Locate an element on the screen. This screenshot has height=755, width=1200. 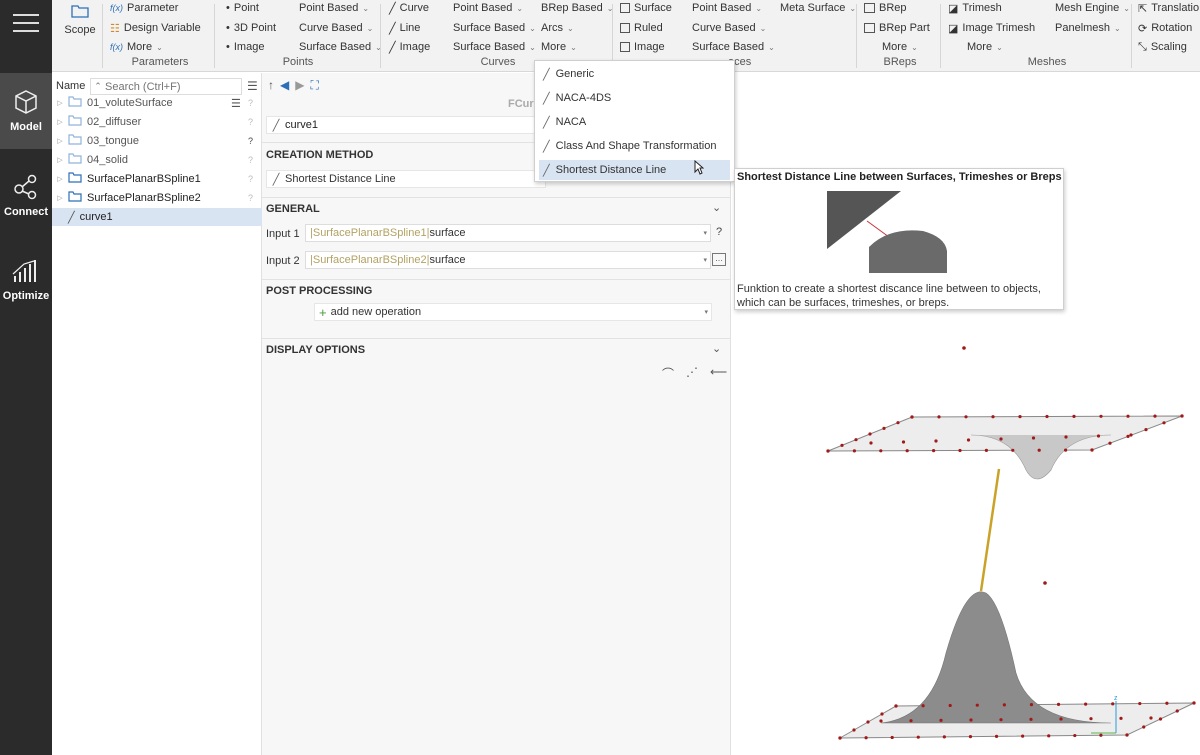
curve-button: ╱ Curve is located at coordinates (409, 8).